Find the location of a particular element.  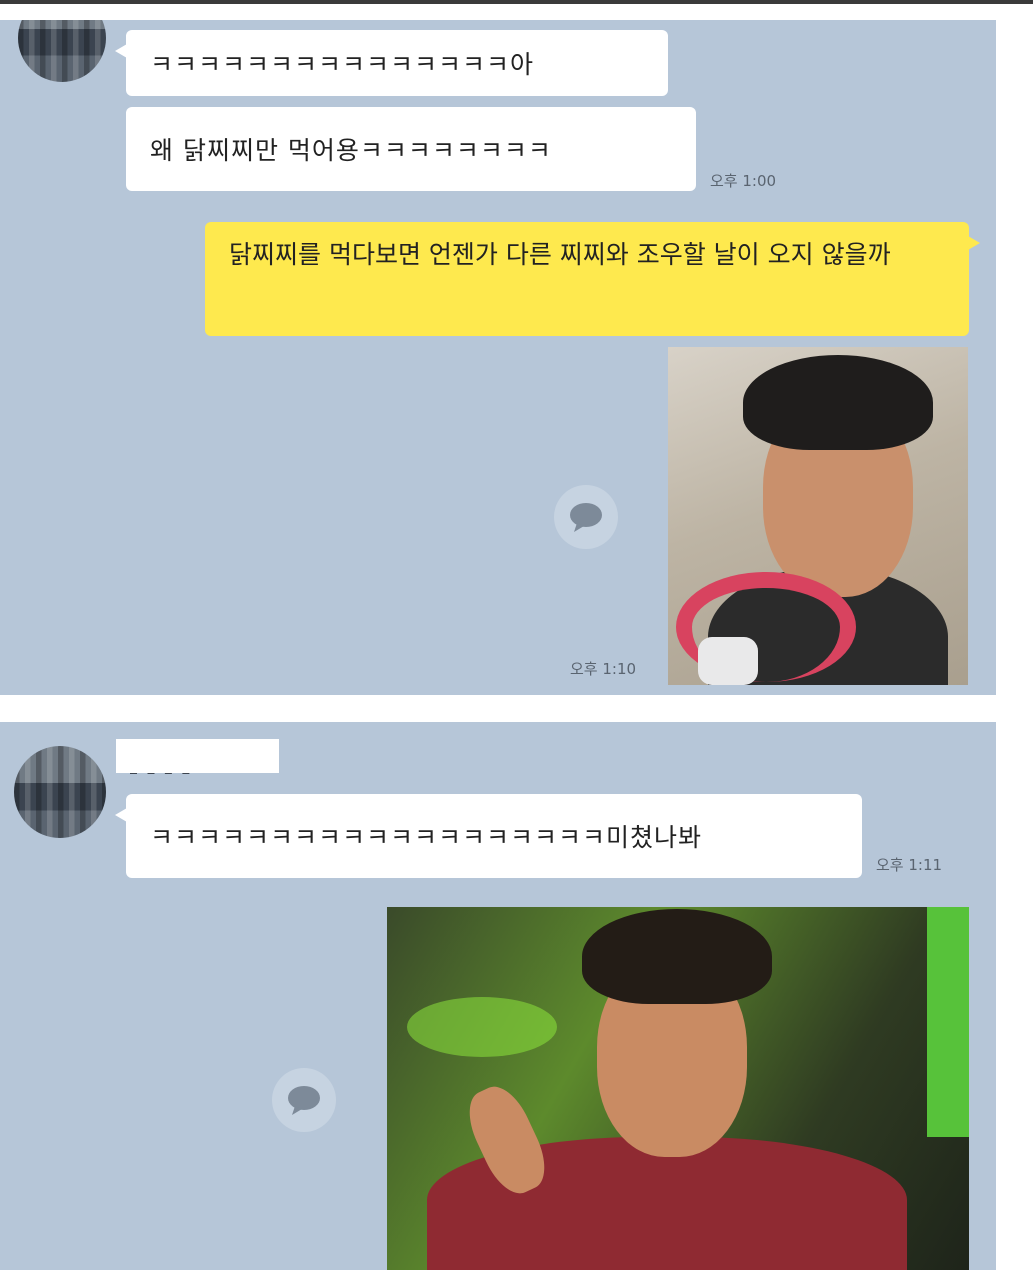

message-text: ㅋㅋㅋㅋㅋㅋㅋㅋㅋㅋㅋㅋㅋㅋㅋㅋㅋㅋㅋ미쳤나봐 is located at coordinates (426, 837).